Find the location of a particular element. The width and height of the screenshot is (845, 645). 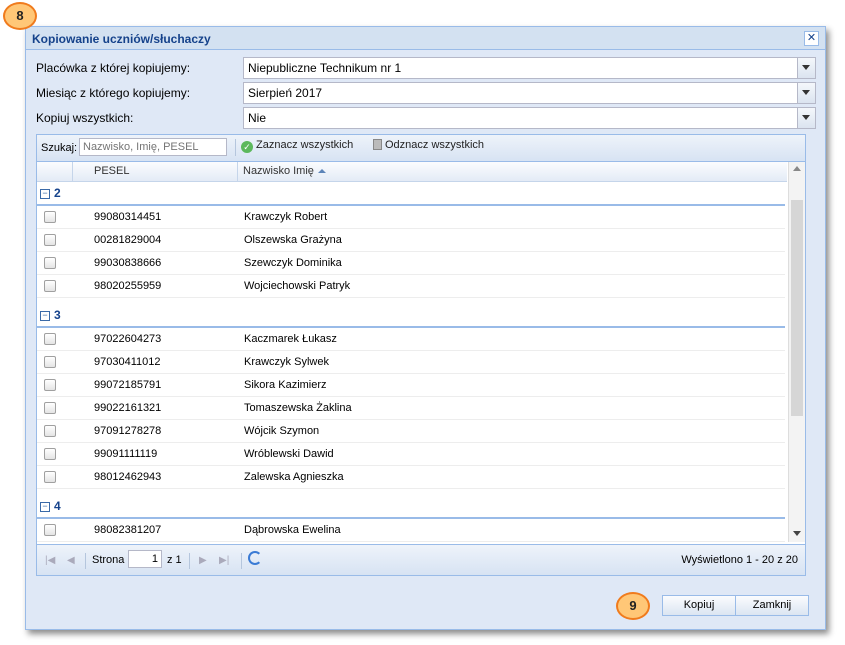

table-row: 97091278278 Wójcik Szymon is located at coordinates (411, 431).